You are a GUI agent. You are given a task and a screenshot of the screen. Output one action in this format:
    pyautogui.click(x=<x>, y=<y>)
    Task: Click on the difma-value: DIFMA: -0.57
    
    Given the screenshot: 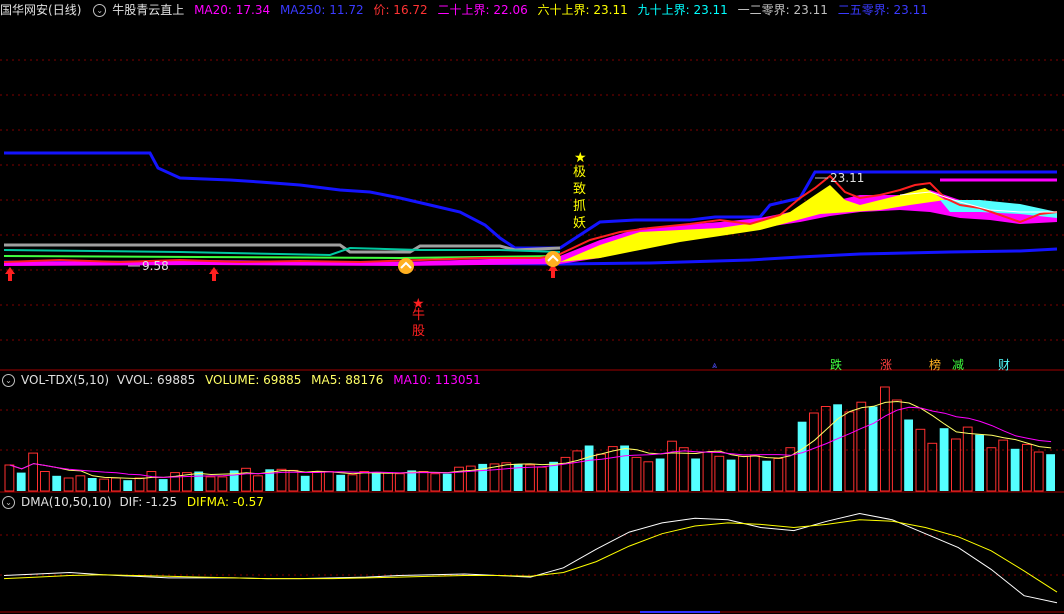 What is the action you would take?
    pyautogui.click(x=225, y=502)
    